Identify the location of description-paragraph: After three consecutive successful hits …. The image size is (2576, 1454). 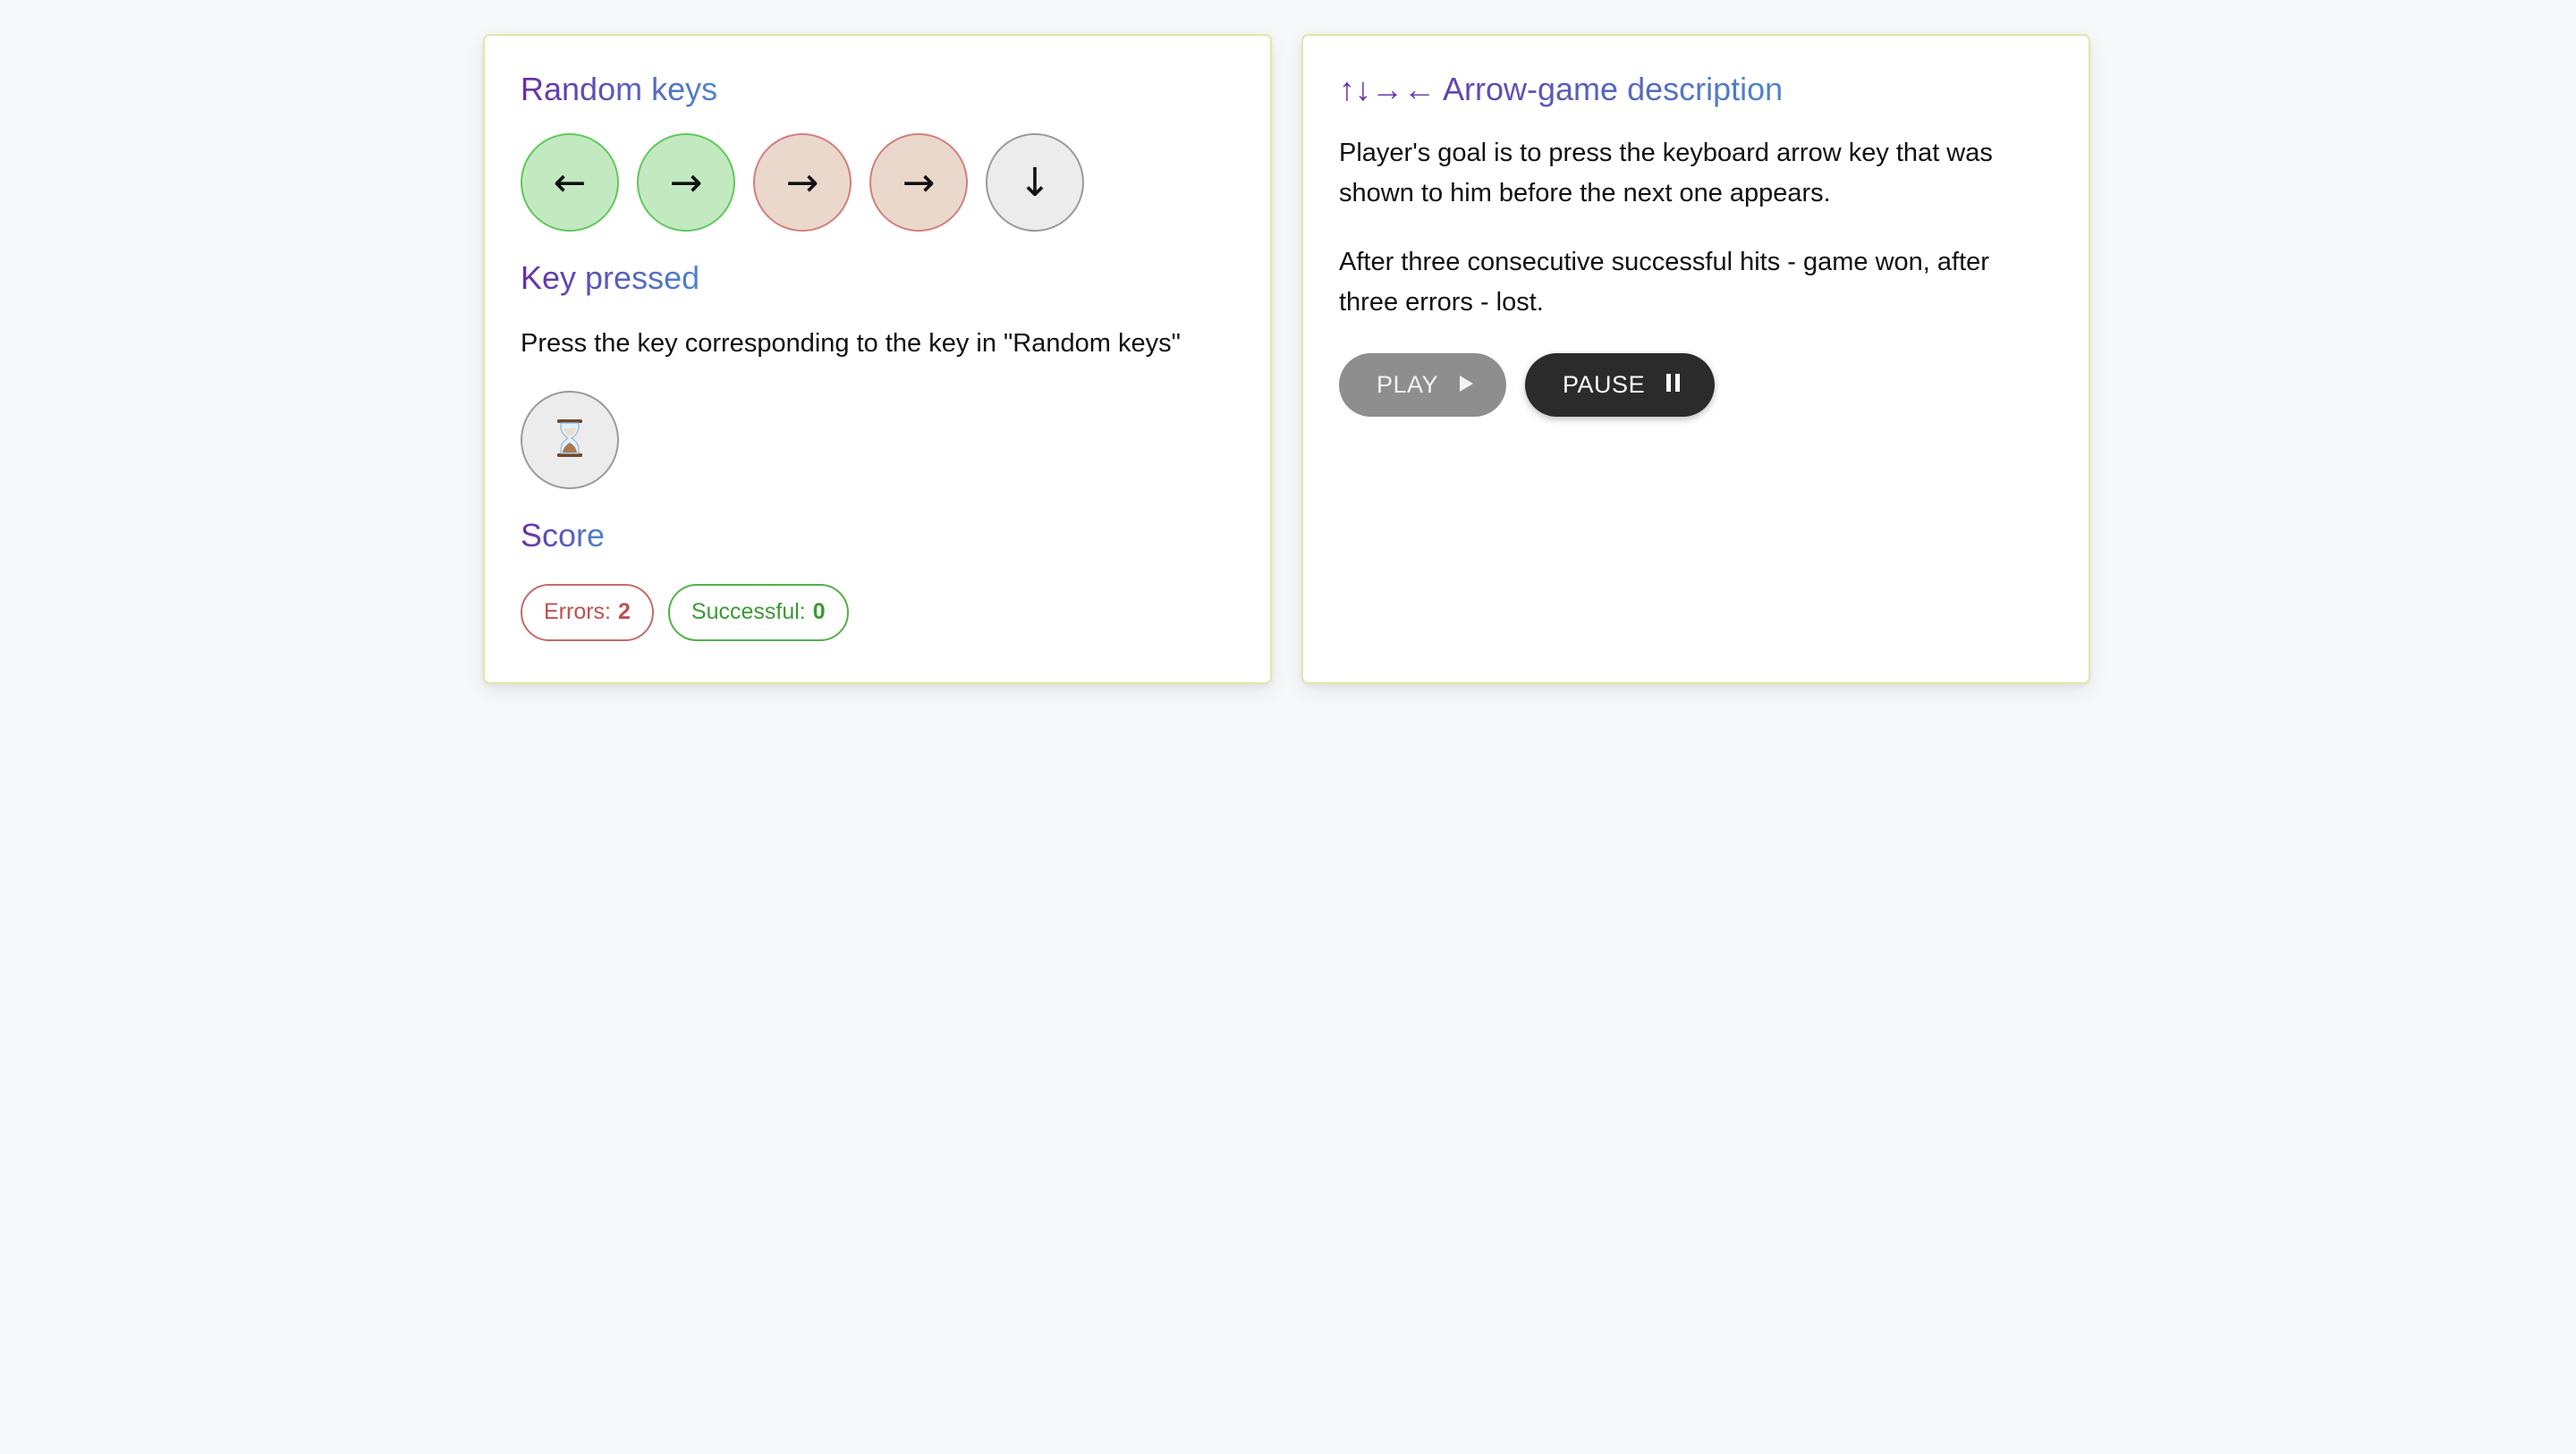
(1664, 282).